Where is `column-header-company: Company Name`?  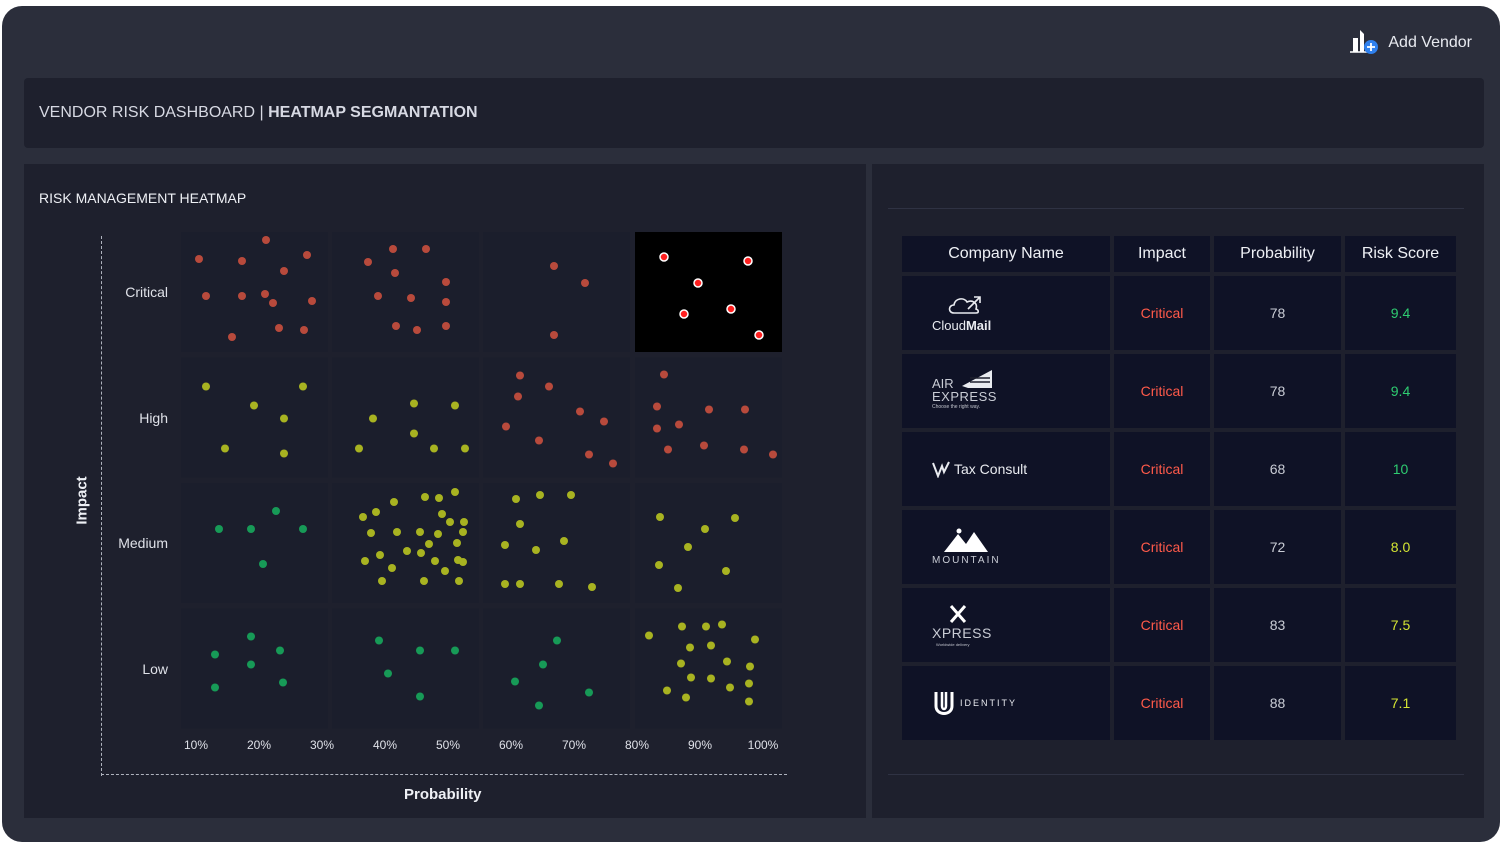
column-header-company: Company Name is located at coordinates (1006, 254).